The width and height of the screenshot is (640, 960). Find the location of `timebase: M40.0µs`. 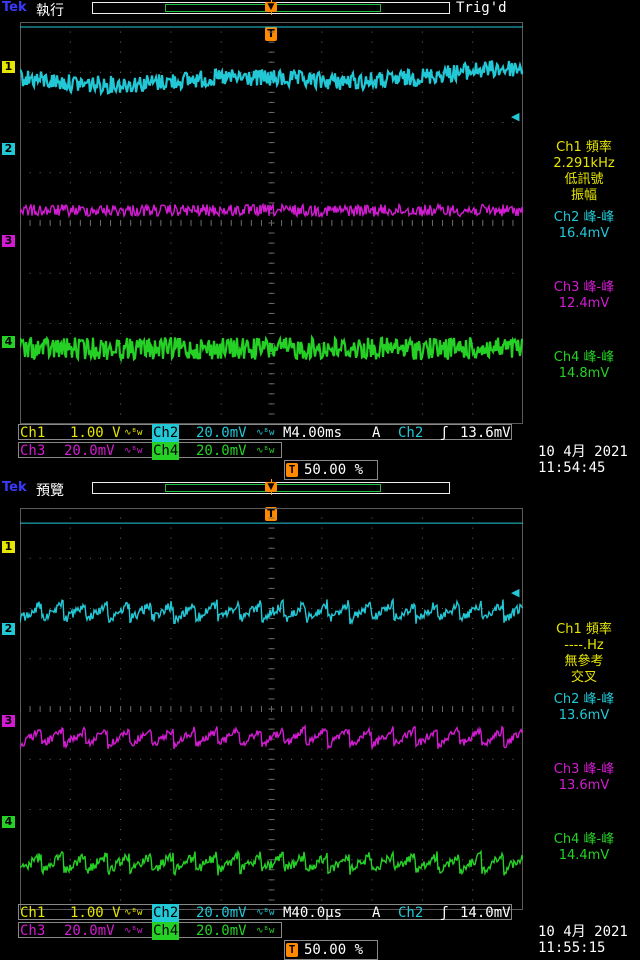

timebase: M40.0µs is located at coordinates (312, 913).